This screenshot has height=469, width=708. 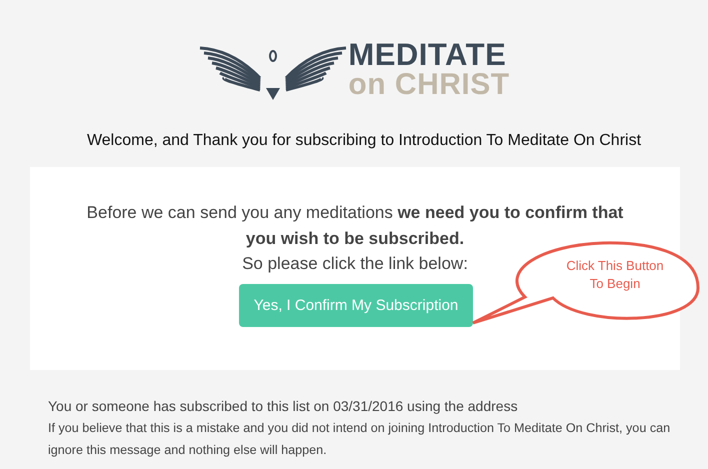 I want to click on callout-text: Click This Button To Begin, so click(x=615, y=275).